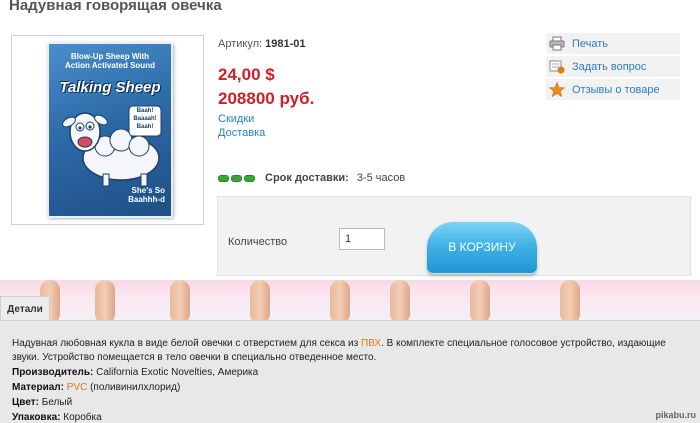 This screenshot has width=700, height=423. I want to click on package-row: Упаковка: Коробка, so click(350, 416).